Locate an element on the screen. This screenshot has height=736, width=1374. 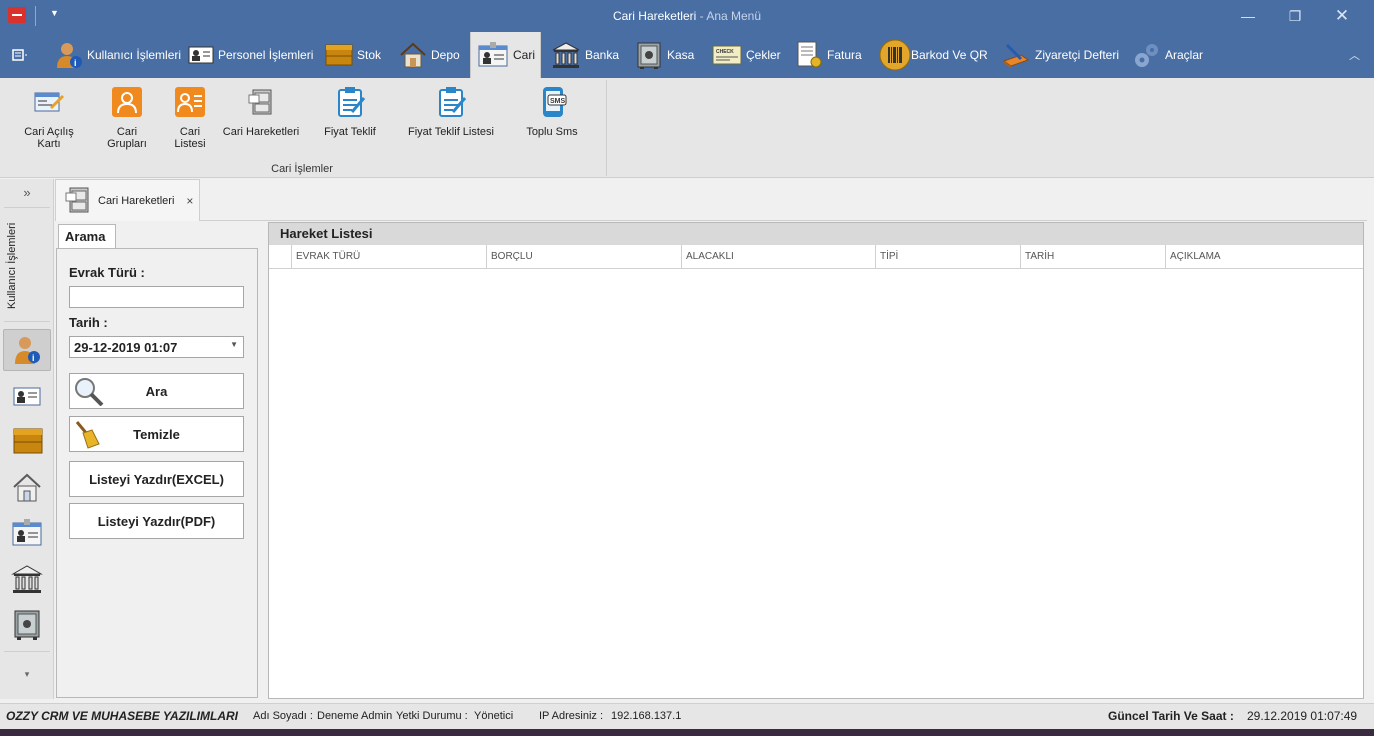
restore-button: ❐ is located at coordinates (1295, 16).